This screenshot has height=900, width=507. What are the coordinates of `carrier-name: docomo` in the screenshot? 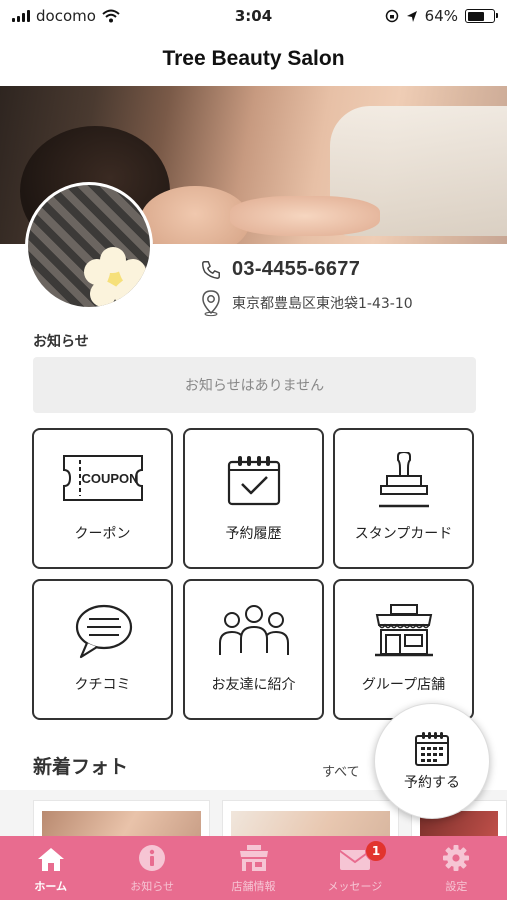 It's located at (66, 16).